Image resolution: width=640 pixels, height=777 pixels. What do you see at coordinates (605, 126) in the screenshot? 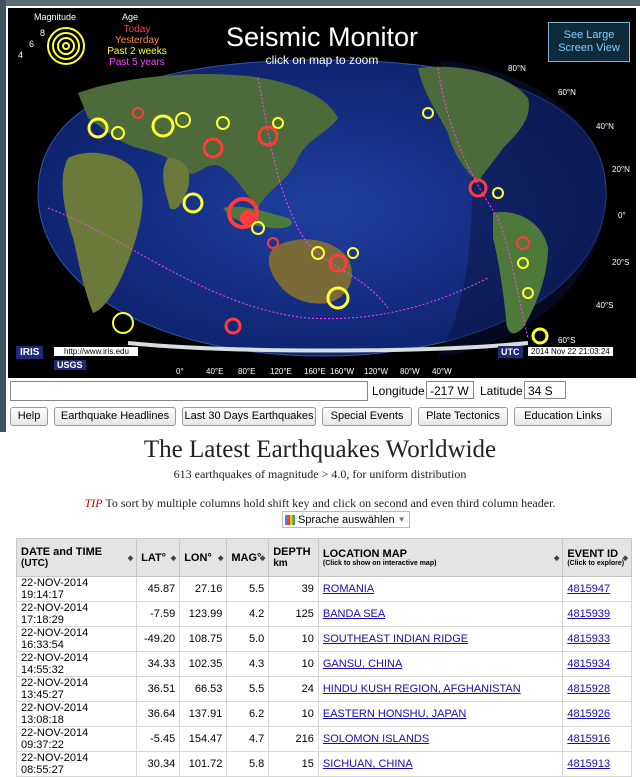
I see `lat-label-40n: 40°N` at bounding box center [605, 126].